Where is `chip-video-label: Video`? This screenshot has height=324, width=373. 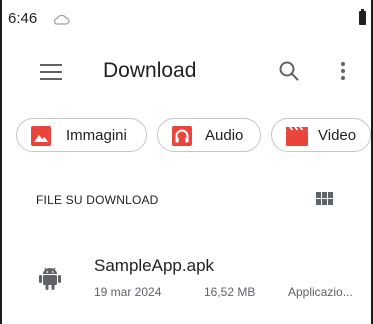
chip-video-label: Video is located at coordinates (337, 135).